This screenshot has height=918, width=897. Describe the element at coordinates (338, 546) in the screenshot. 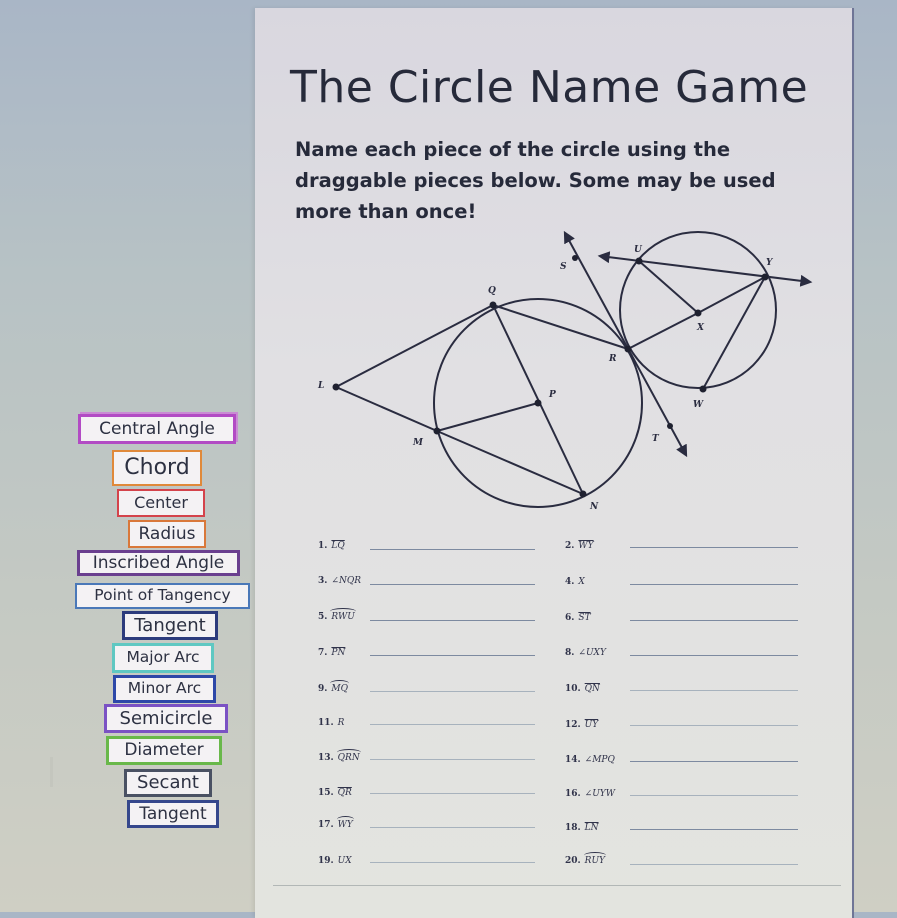

I see `symbol: LQ` at that location.